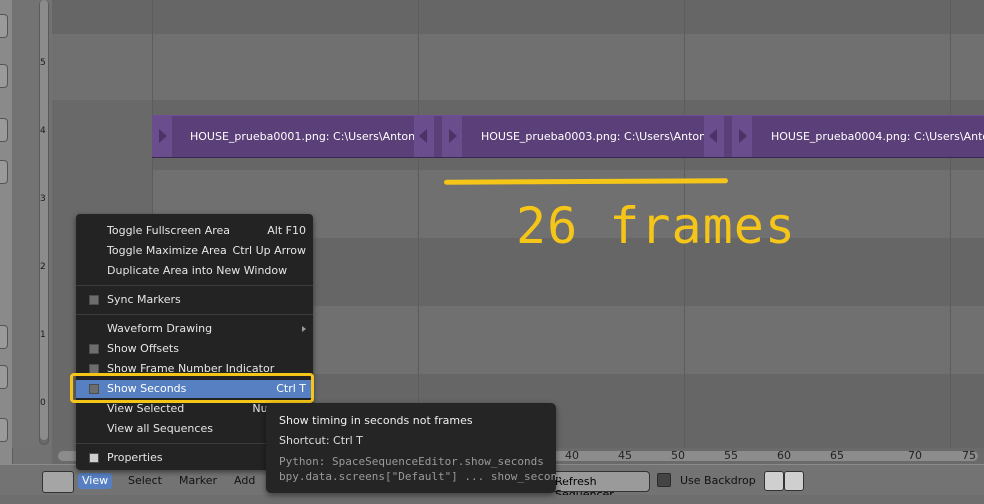 This screenshot has height=504, width=984. Describe the element at coordinates (194, 329) in the screenshot. I see `menu-item-waveform-drawing: Waveform Drawing` at that location.